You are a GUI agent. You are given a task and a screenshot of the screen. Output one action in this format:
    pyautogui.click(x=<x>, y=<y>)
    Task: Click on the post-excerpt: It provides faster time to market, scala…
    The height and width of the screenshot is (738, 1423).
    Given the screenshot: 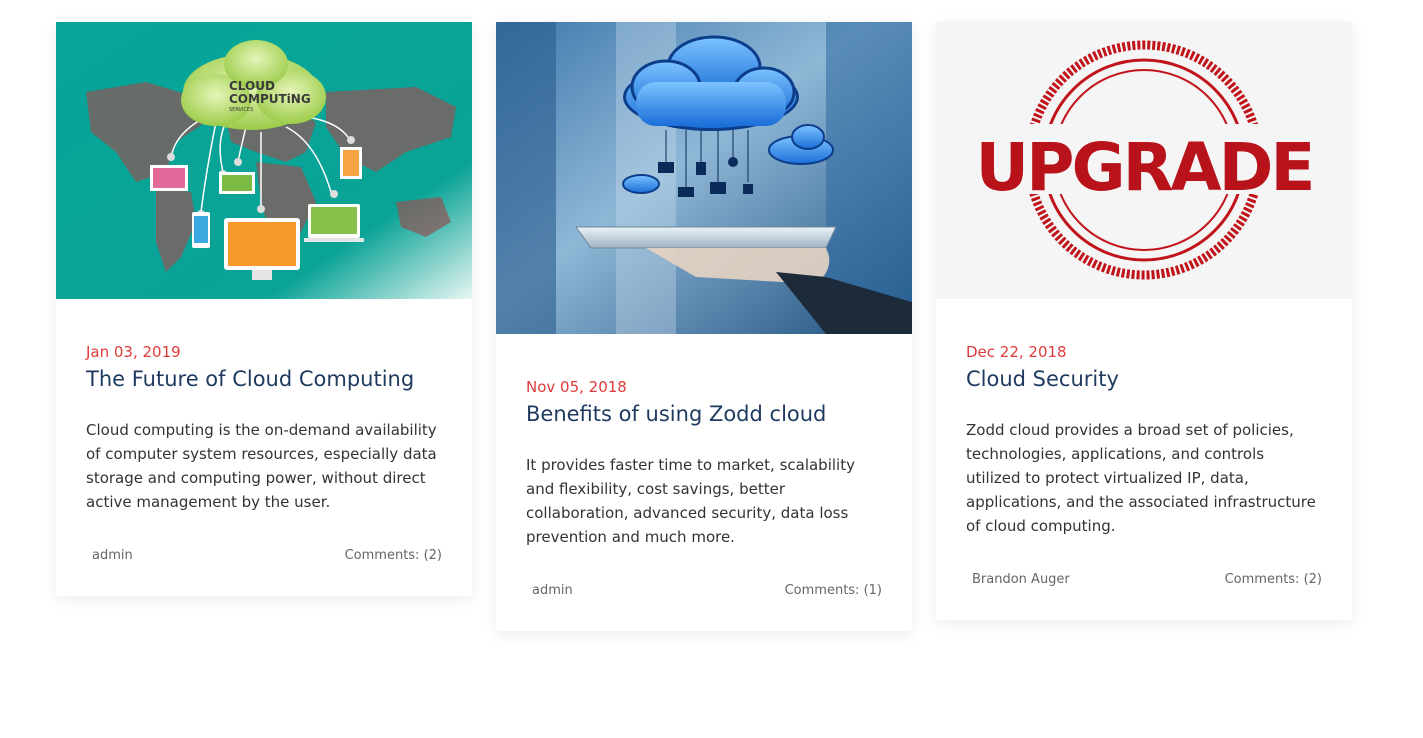 What is the action you would take?
    pyautogui.click(x=690, y=501)
    